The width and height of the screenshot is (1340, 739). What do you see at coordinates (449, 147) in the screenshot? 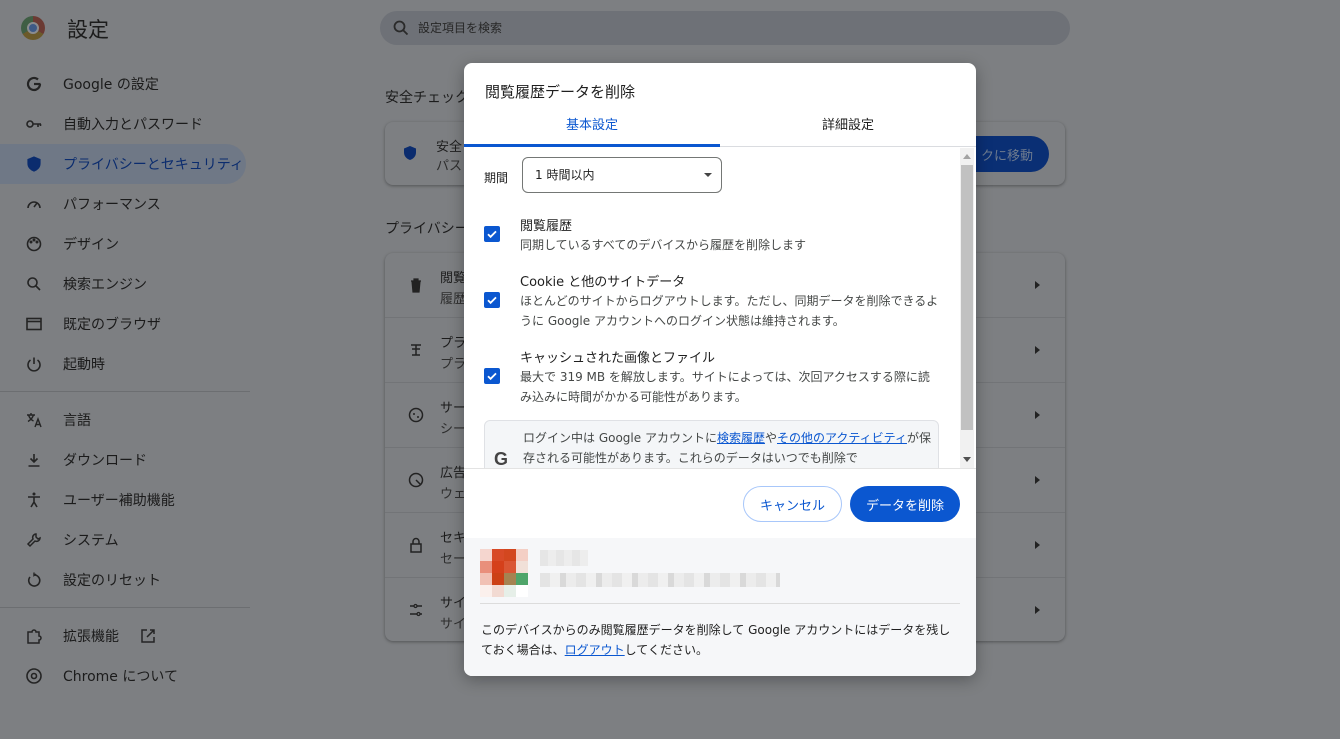
I see `safety-card-title: 安全` at bounding box center [449, 147].